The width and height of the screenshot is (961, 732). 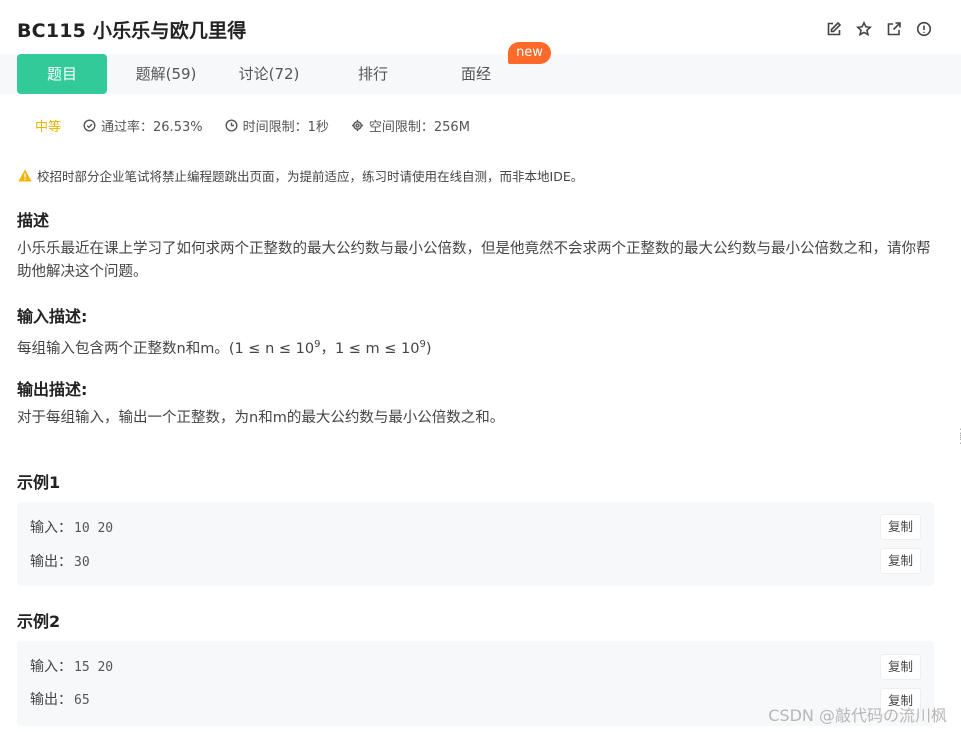 What do you see at coordinates (900, 561) in the screenshot?
I see `example-1-copy-output-button: 复制` at bounding box center [900, 561].